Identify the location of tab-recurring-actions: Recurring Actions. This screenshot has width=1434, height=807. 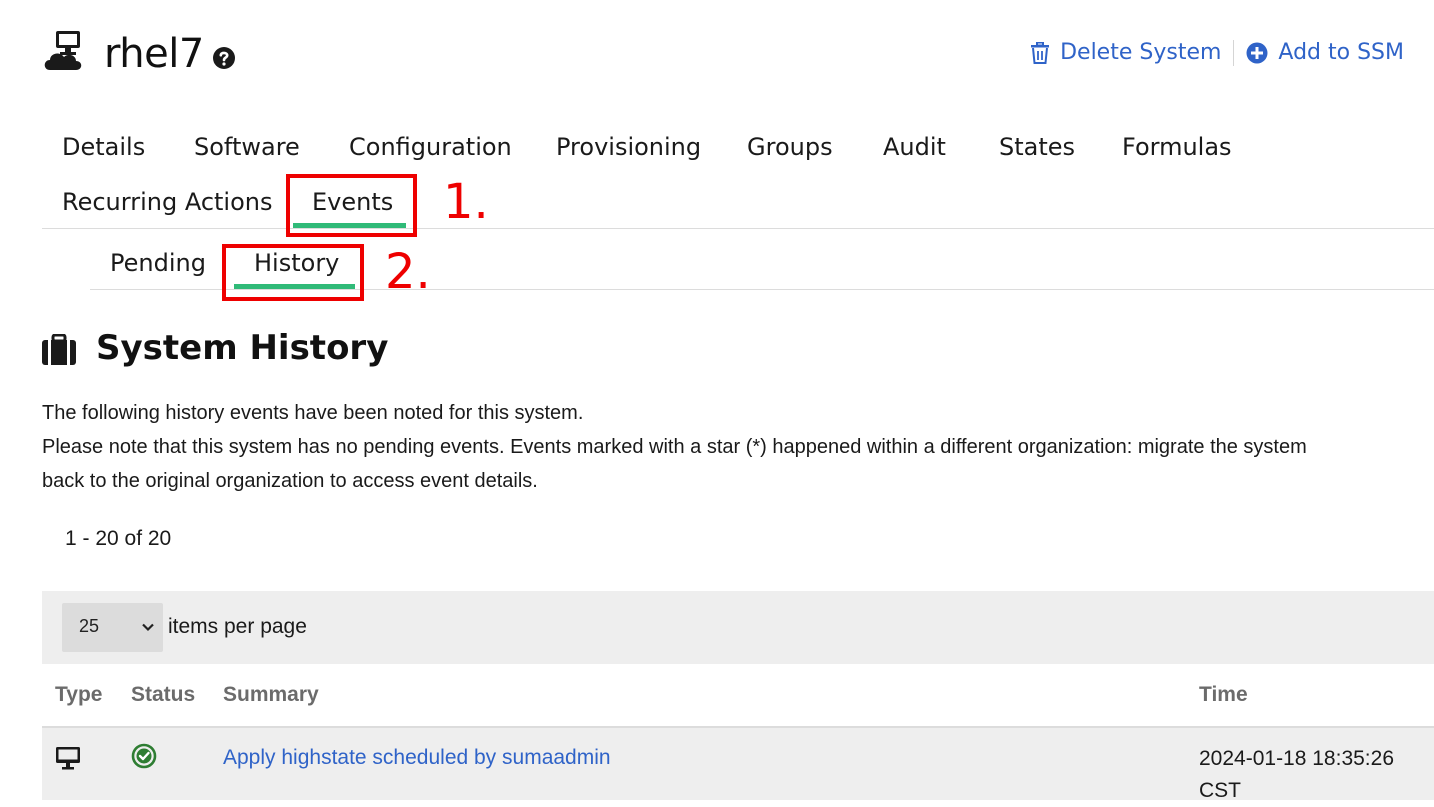
(167, 202).